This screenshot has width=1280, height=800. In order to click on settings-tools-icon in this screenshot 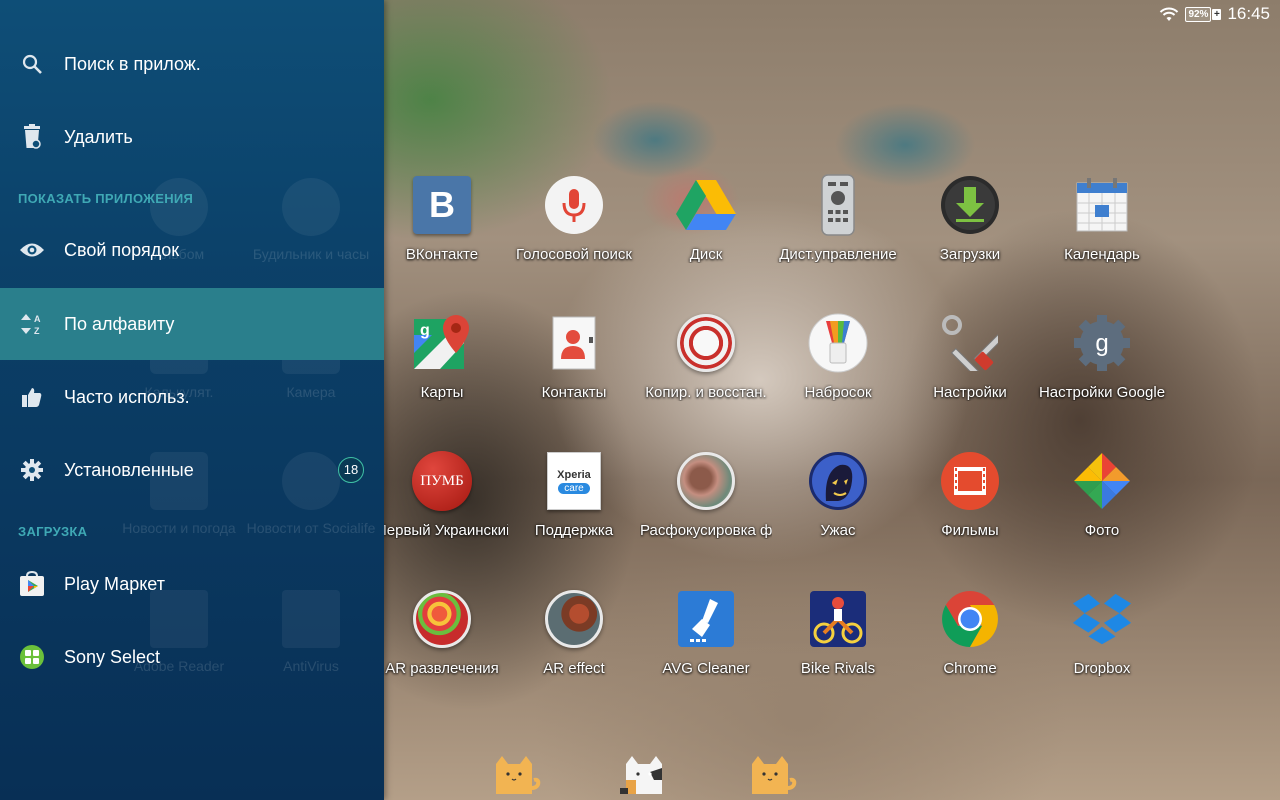, I will do `click(970, 343)`.